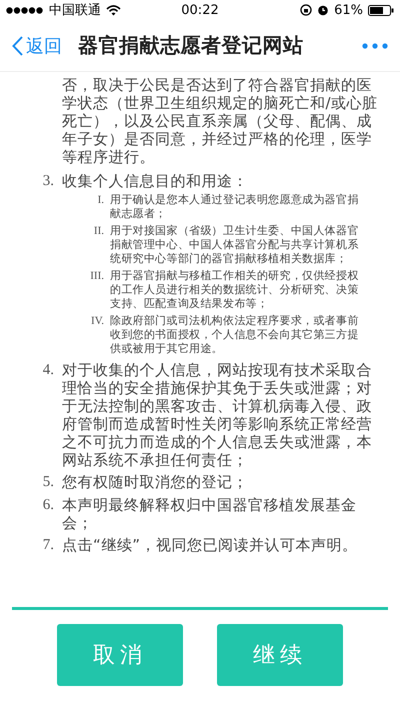 The width and height of the screenshot is (400, 710). Describe the element at coordinates (75, 10) in the screenshot. I see `carrier-name: 中国联通` at that location.